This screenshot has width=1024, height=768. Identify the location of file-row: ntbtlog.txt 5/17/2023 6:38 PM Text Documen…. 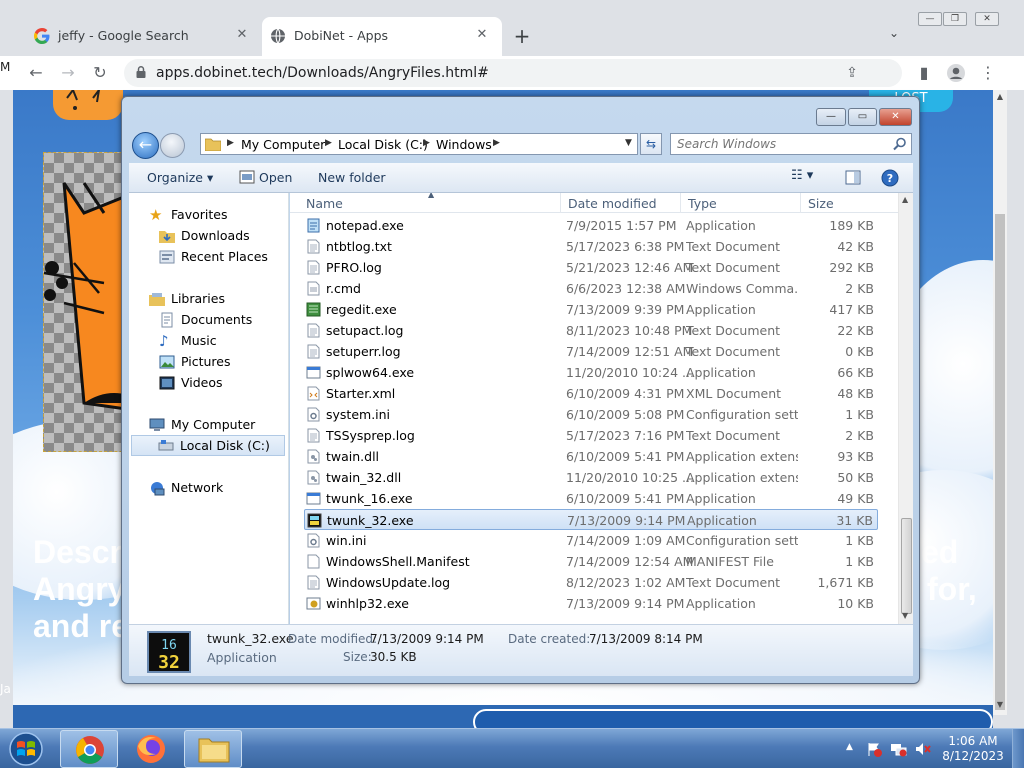
(591, 246).